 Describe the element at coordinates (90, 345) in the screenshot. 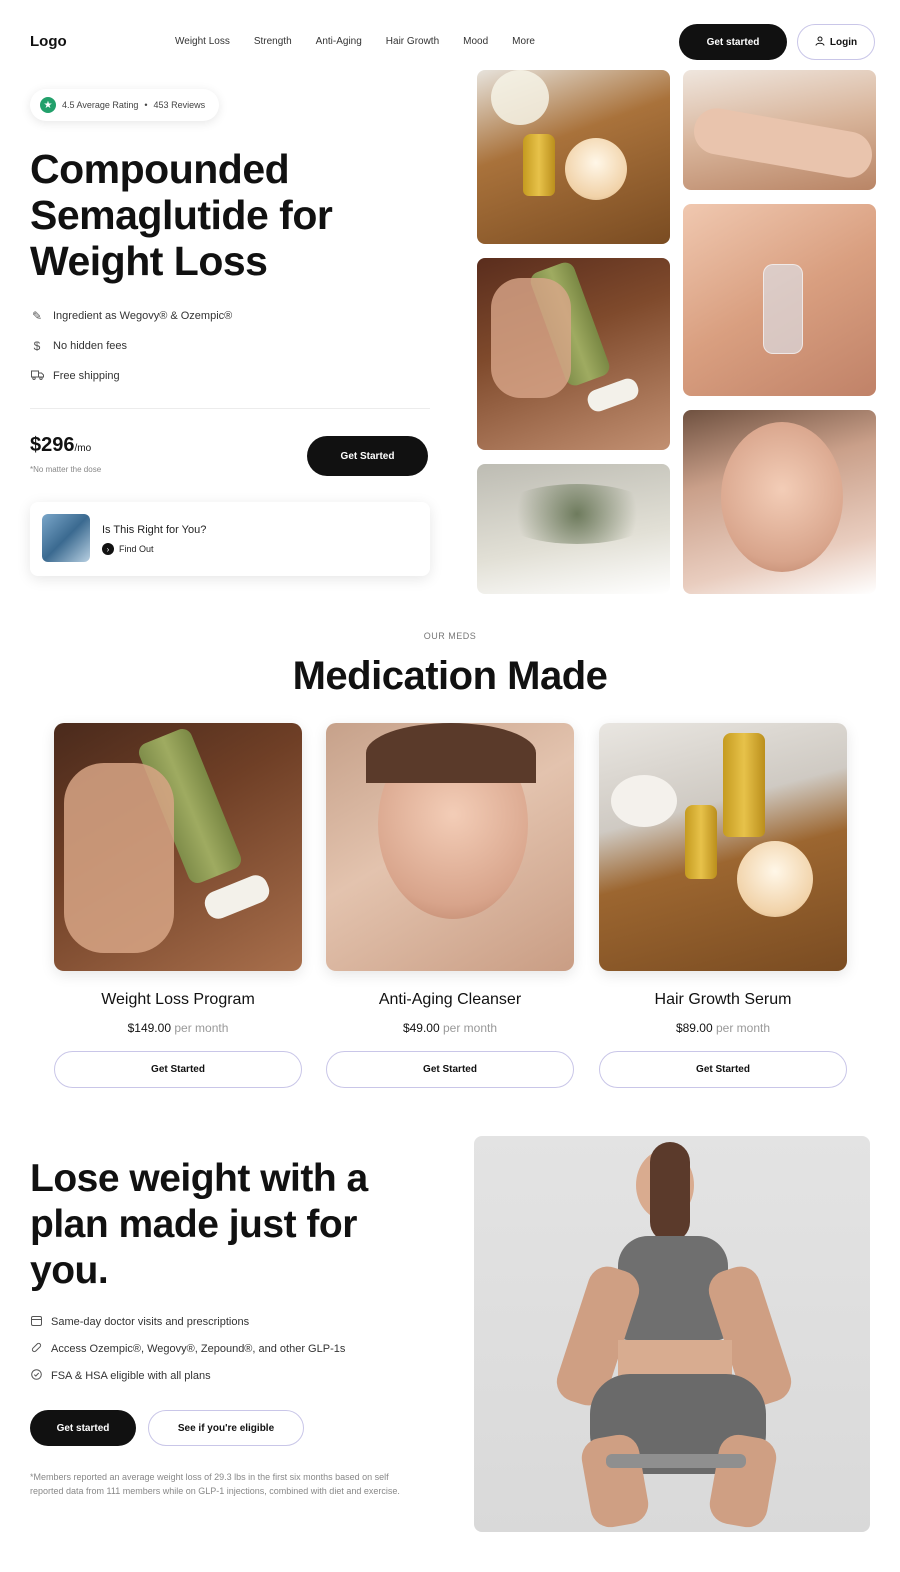

I see `feature-text: No hidden fees` at that location.